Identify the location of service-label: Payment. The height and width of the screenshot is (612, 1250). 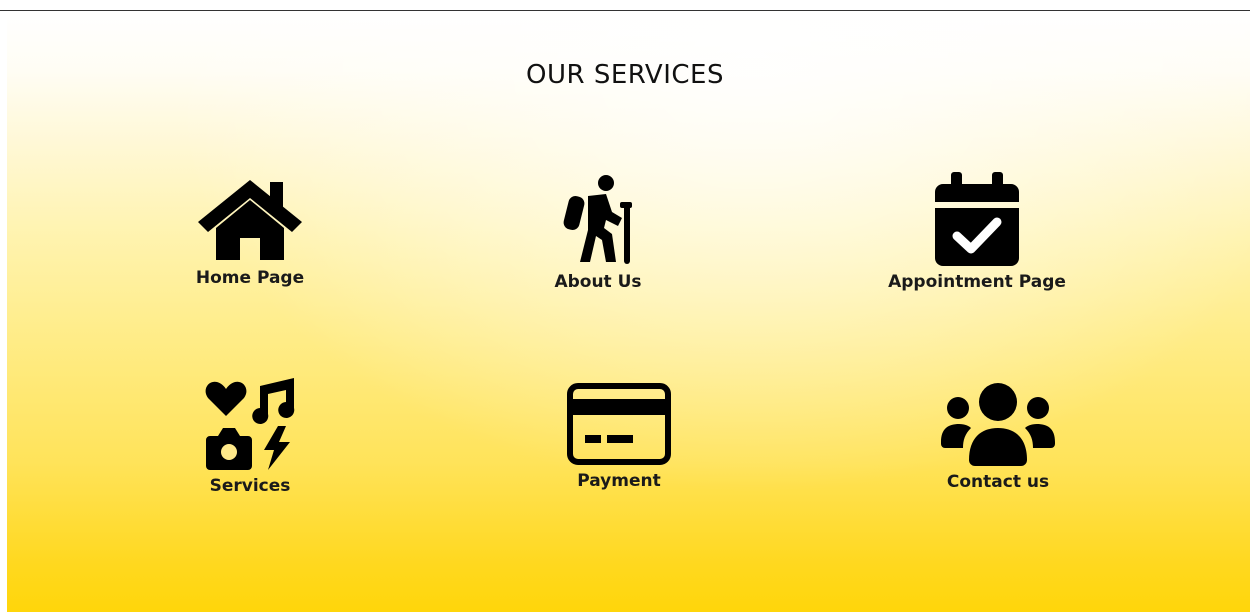
(619, 481).